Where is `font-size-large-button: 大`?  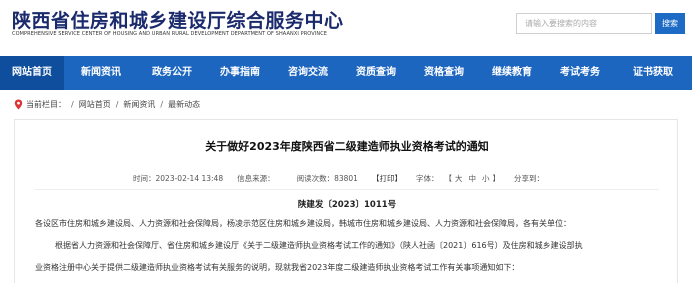 font-size-large-button: 大 is located at coordinates (459, 178).